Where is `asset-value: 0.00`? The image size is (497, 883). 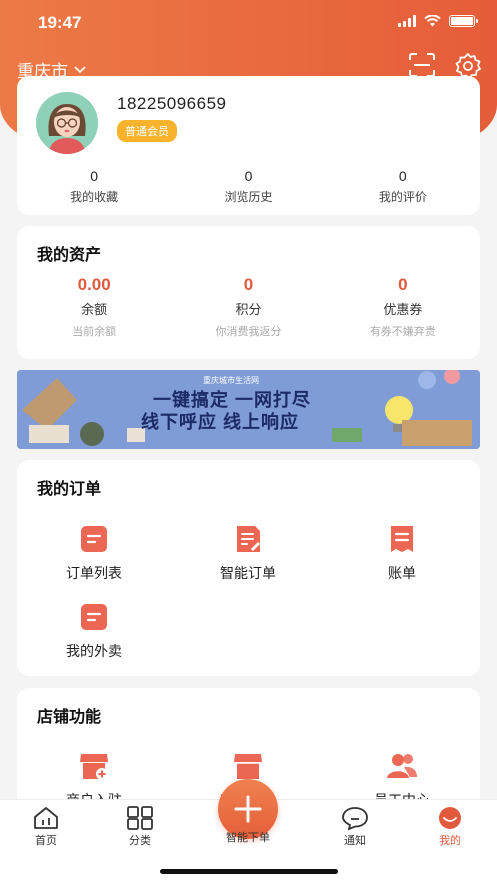
asset-value: 0.00 is located at coordinates (94, 284).